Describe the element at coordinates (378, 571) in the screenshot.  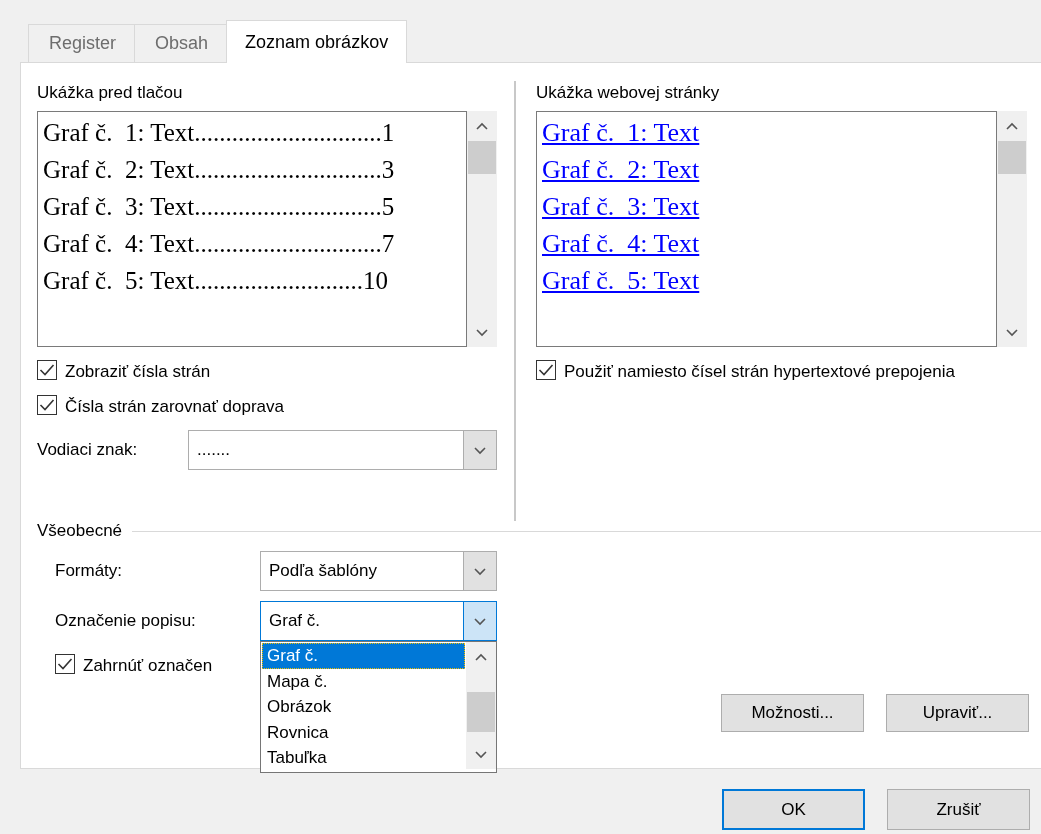
I see `dropdown-field: Podľa šablóny` at that location.